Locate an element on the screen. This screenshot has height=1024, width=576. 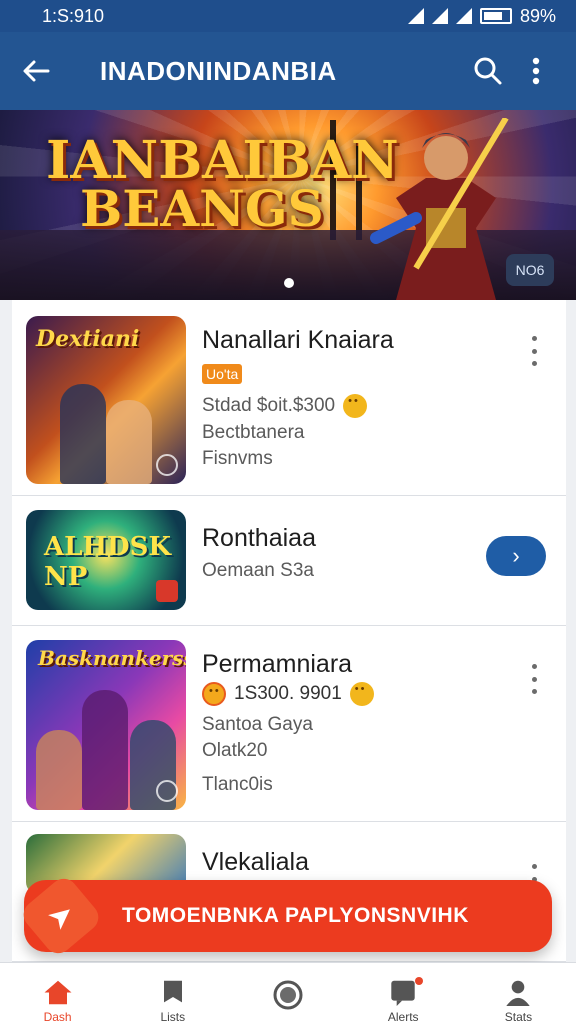
game-price-text: Stdad $oit.$300 is located at coordinates (269, 406).